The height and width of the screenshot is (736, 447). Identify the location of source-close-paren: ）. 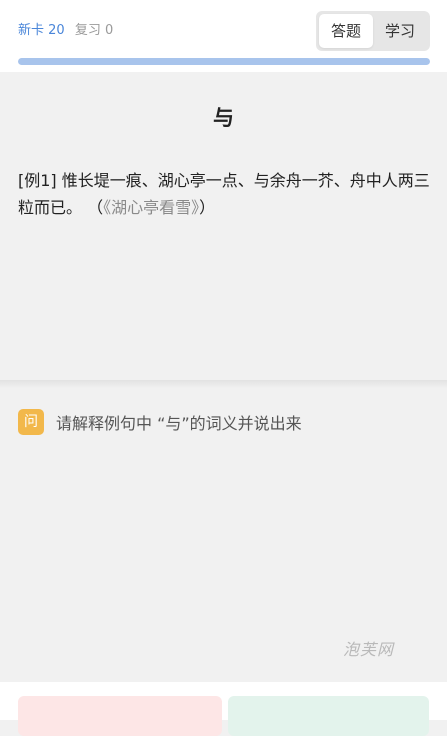
(207, 207).